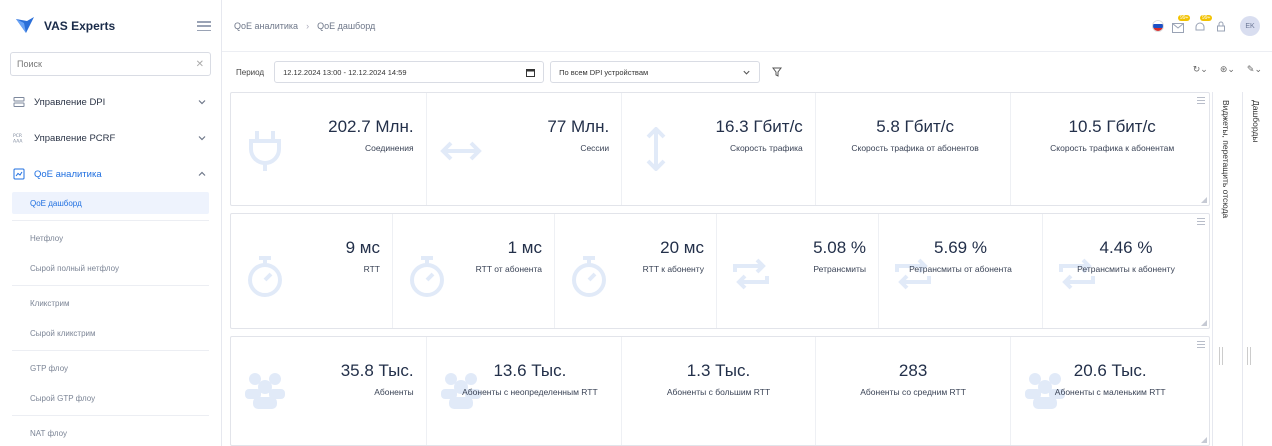 The image size is (1272, 446). I want to click on metric-text: 283 Абоненты со средним RTT, so click(913, 380).